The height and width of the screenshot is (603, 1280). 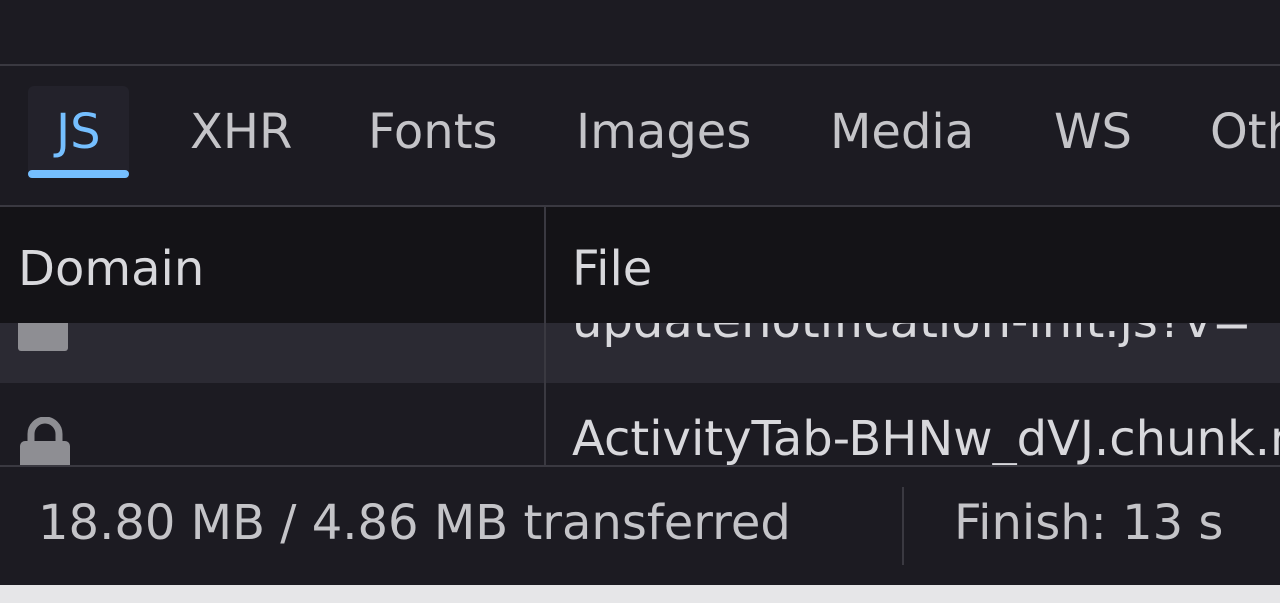 What do you see at coordinates (1089, 523) in the screenshot?
I see `finish-time: Finish: 13 s` at bounding box center [1089, 523].